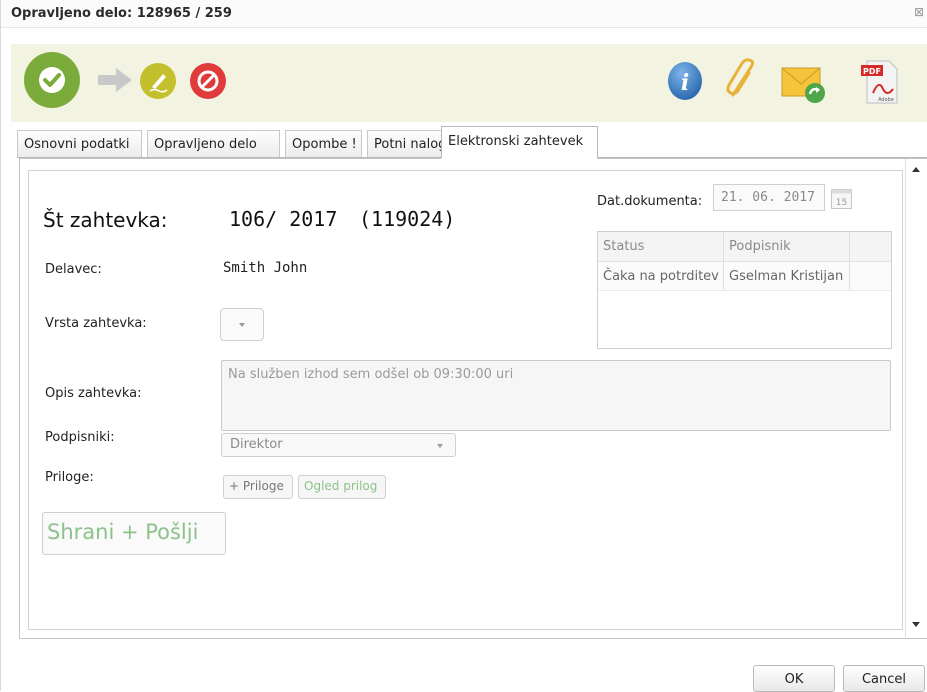 The height and width of the screenshot is (692, 927). I want to click on worker-value: Smith John, so click(265, 268).